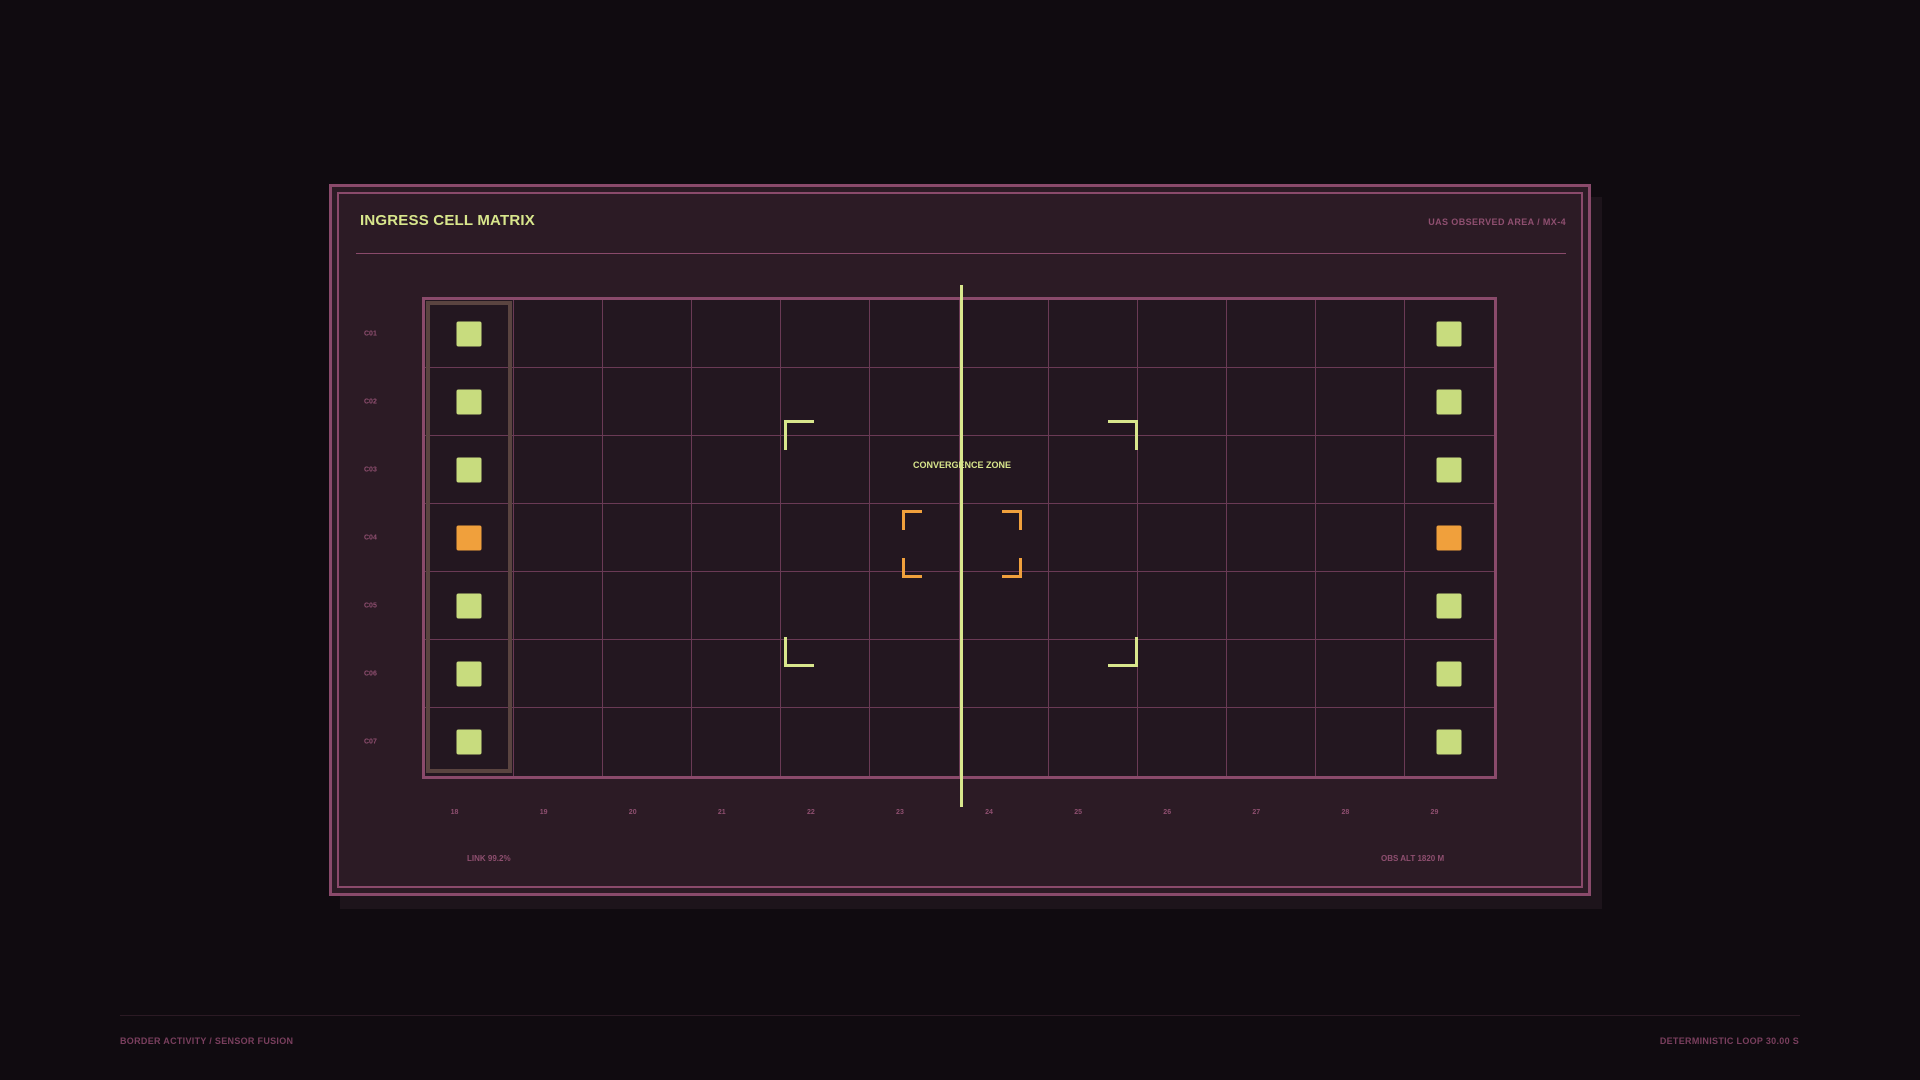 This screenshot has width=1920, height=1080. Describe the element at coordinates (989, 812) in the screenshot. I see `column-label: 24` at that location.